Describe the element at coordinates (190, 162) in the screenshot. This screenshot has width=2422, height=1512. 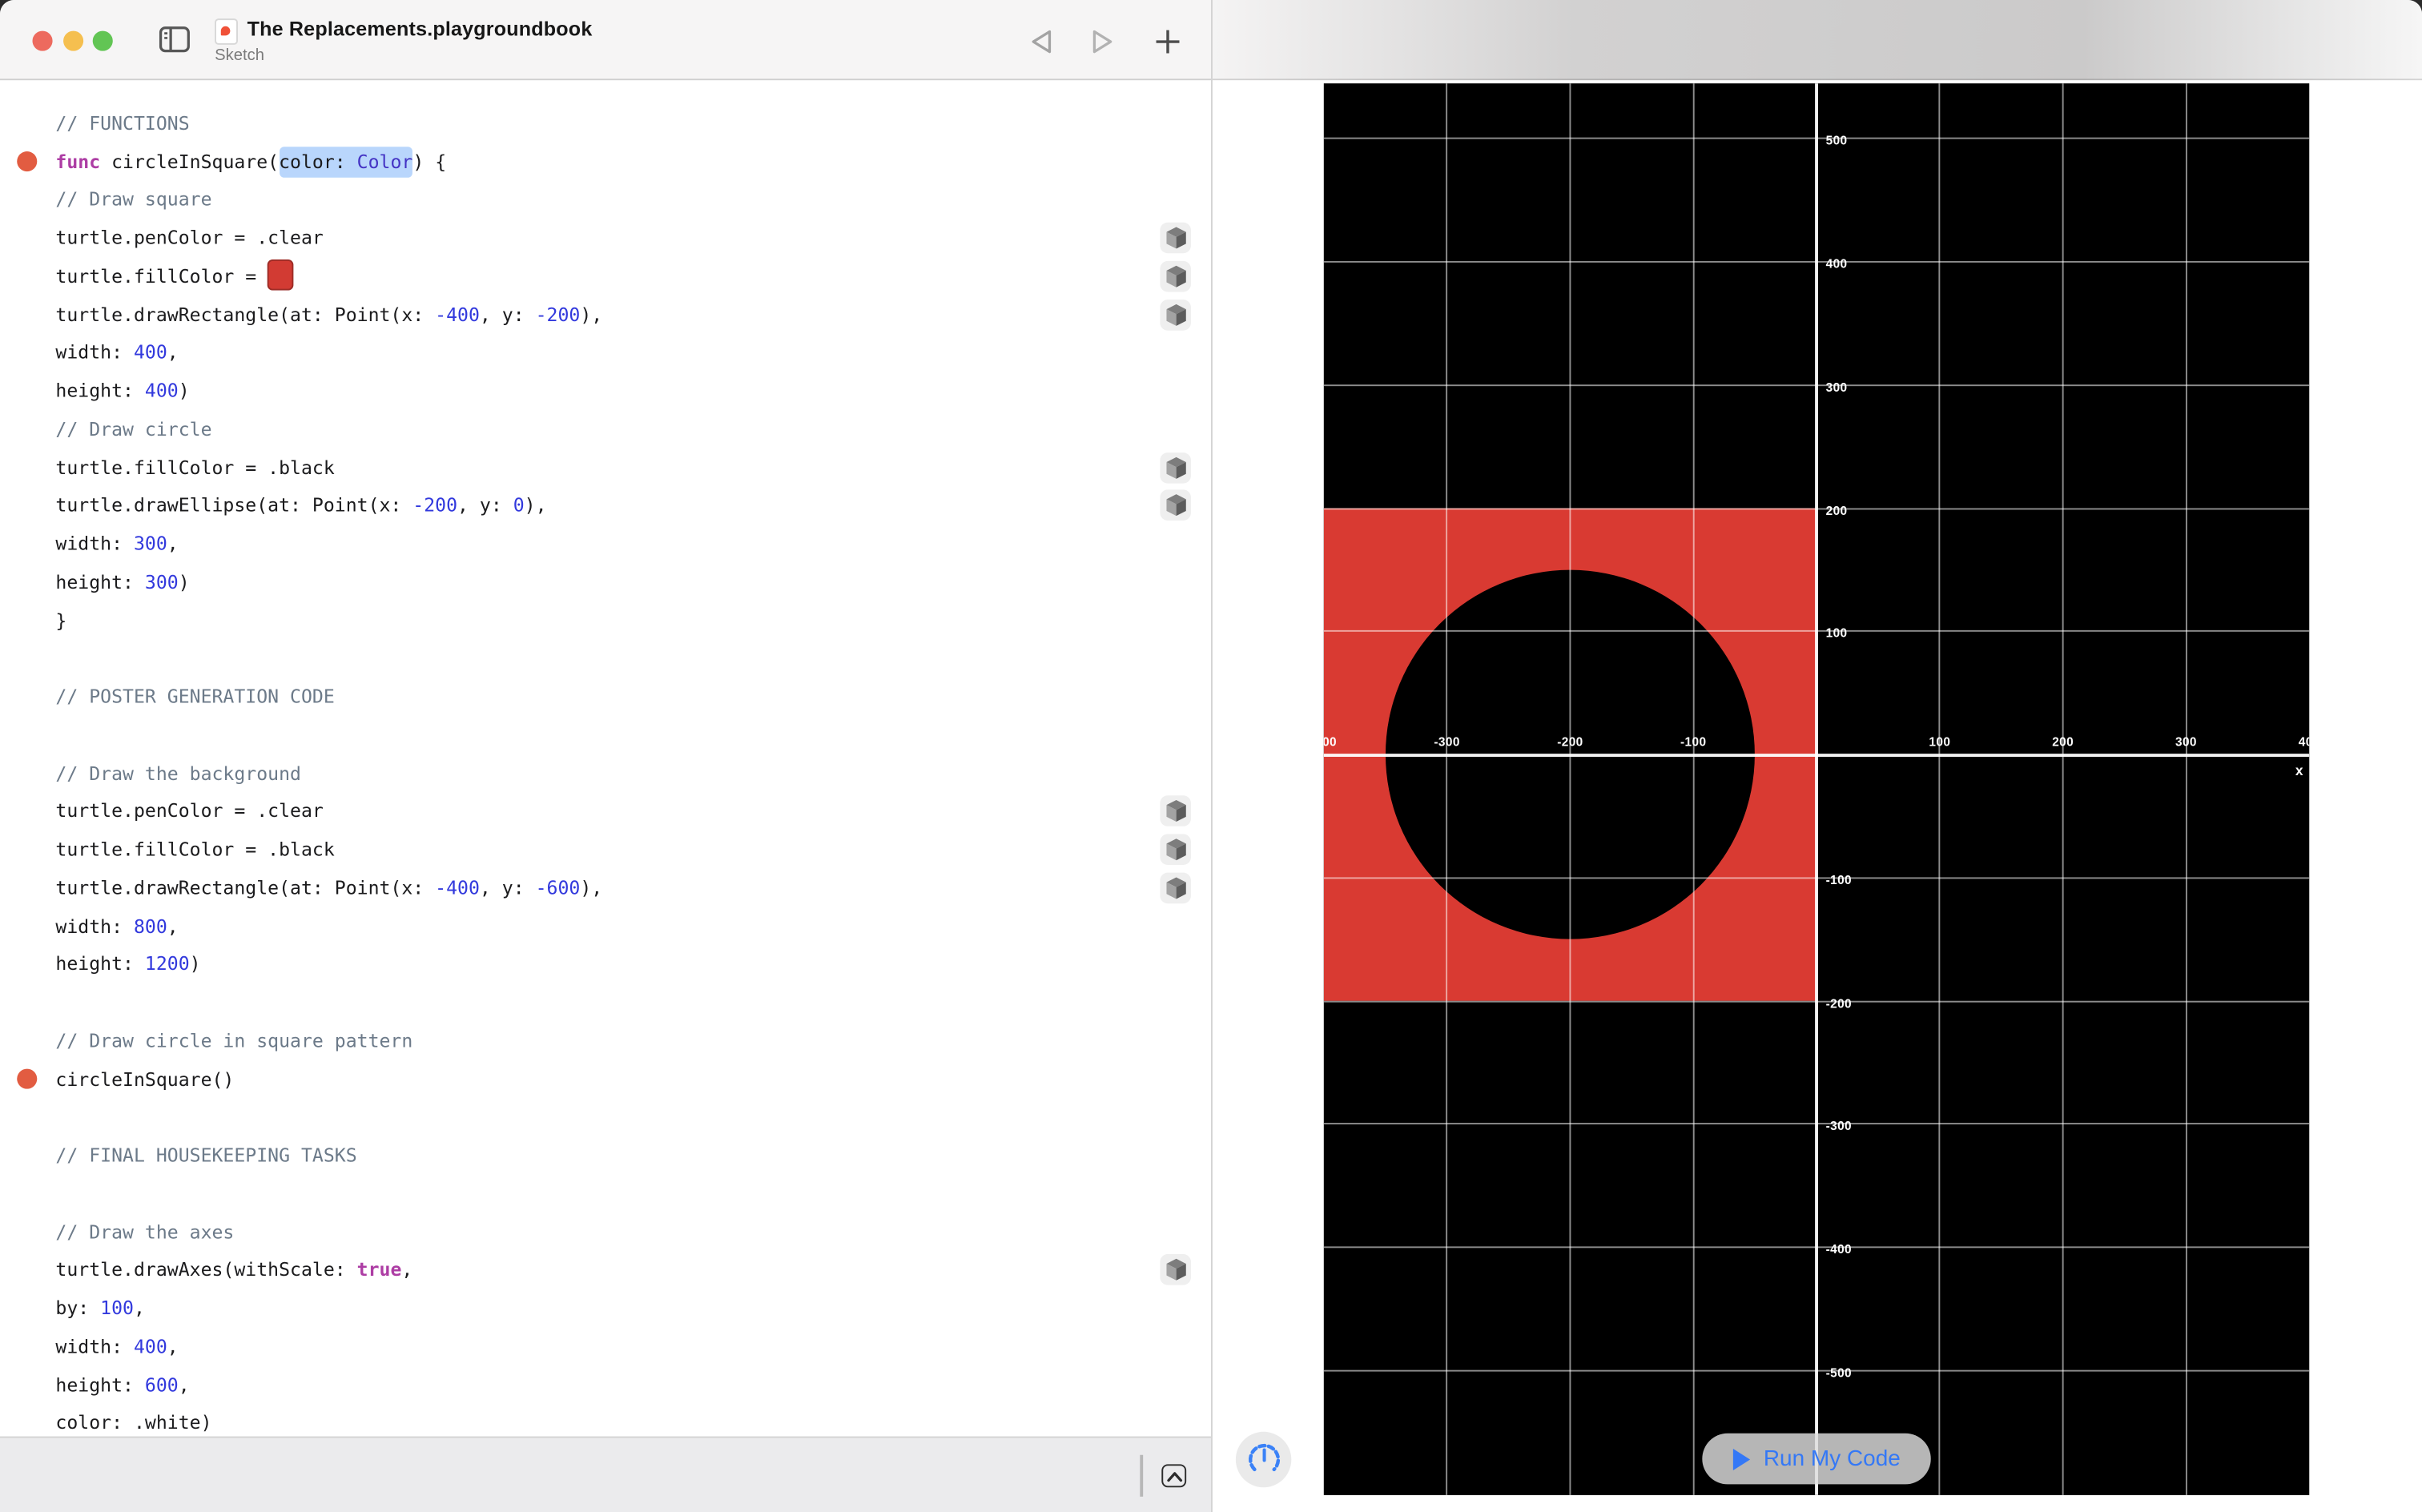
I see `code-token: circleInSquare(` at that location.